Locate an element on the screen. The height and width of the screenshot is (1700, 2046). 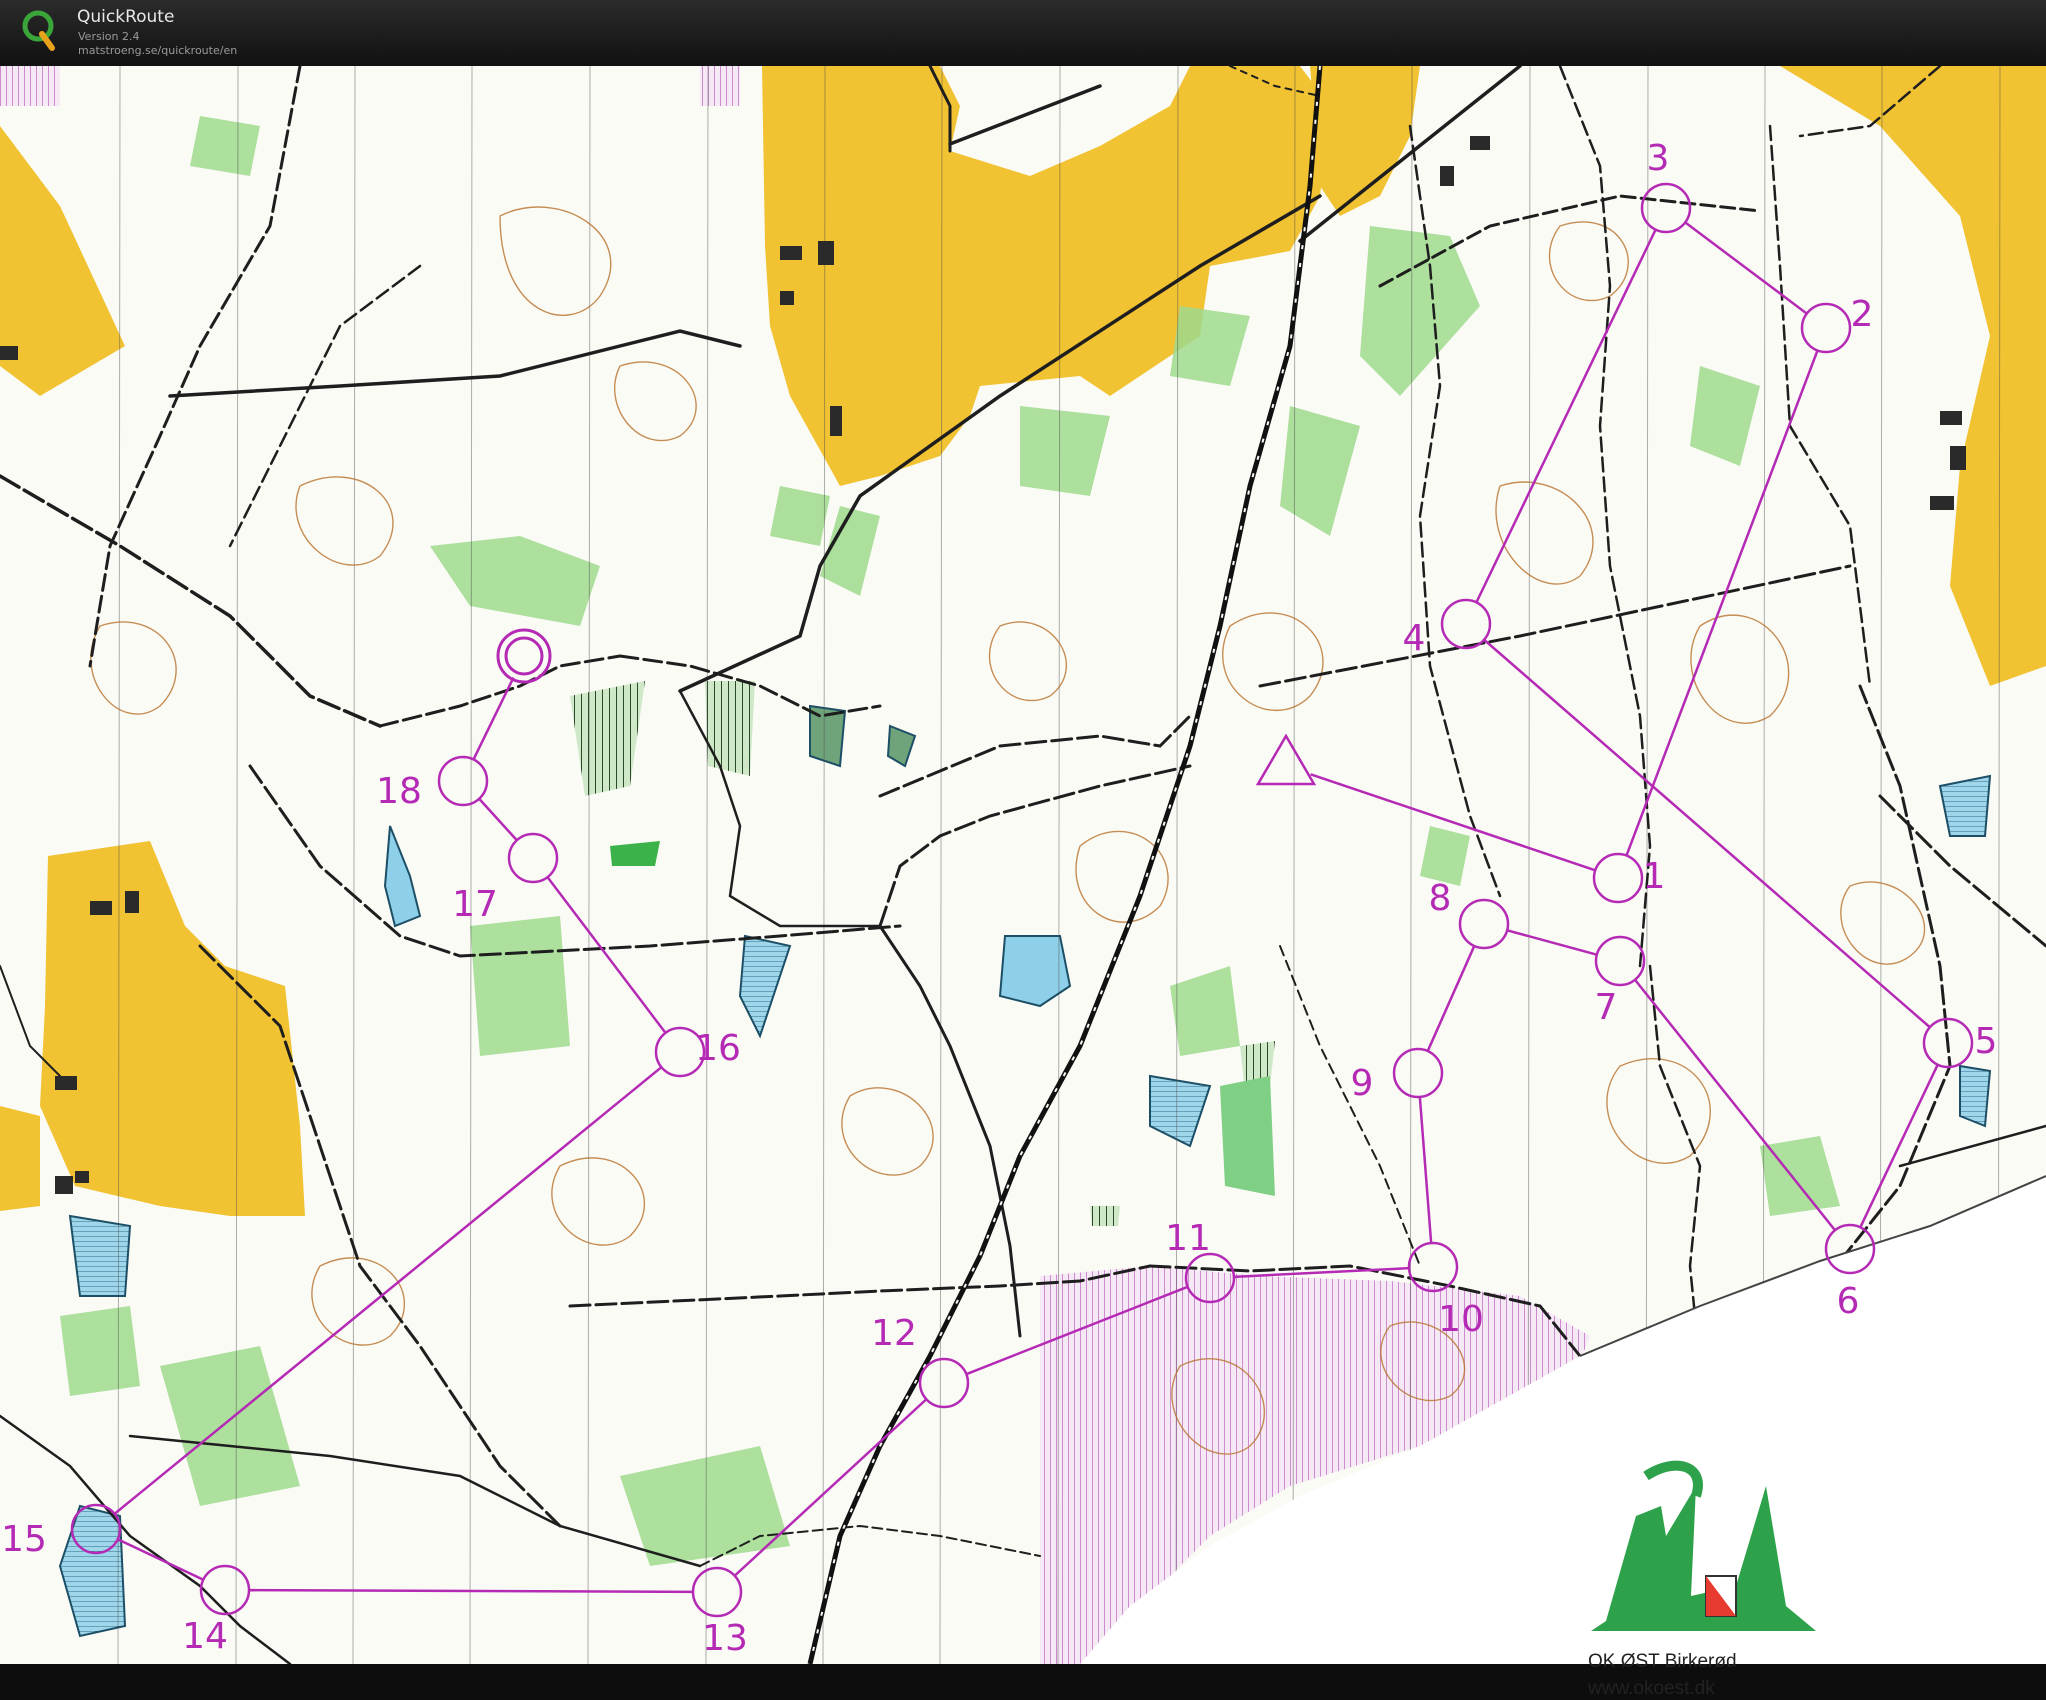
control-number-7: 7 is located at coordinates (1606, 1007).